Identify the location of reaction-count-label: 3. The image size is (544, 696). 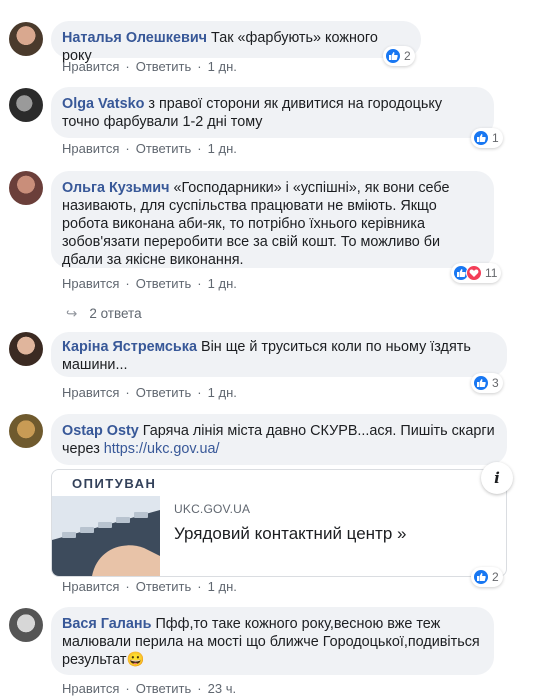
(495, 383).